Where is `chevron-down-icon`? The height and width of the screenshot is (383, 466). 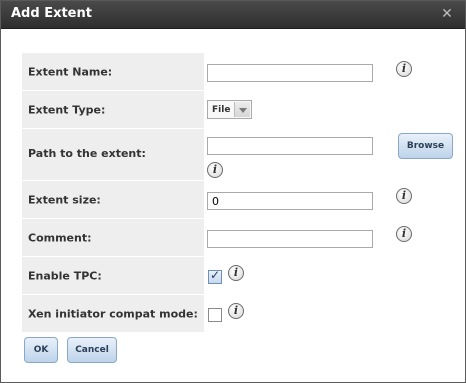
chevron-down-icon is located at coordinates (242, 109).